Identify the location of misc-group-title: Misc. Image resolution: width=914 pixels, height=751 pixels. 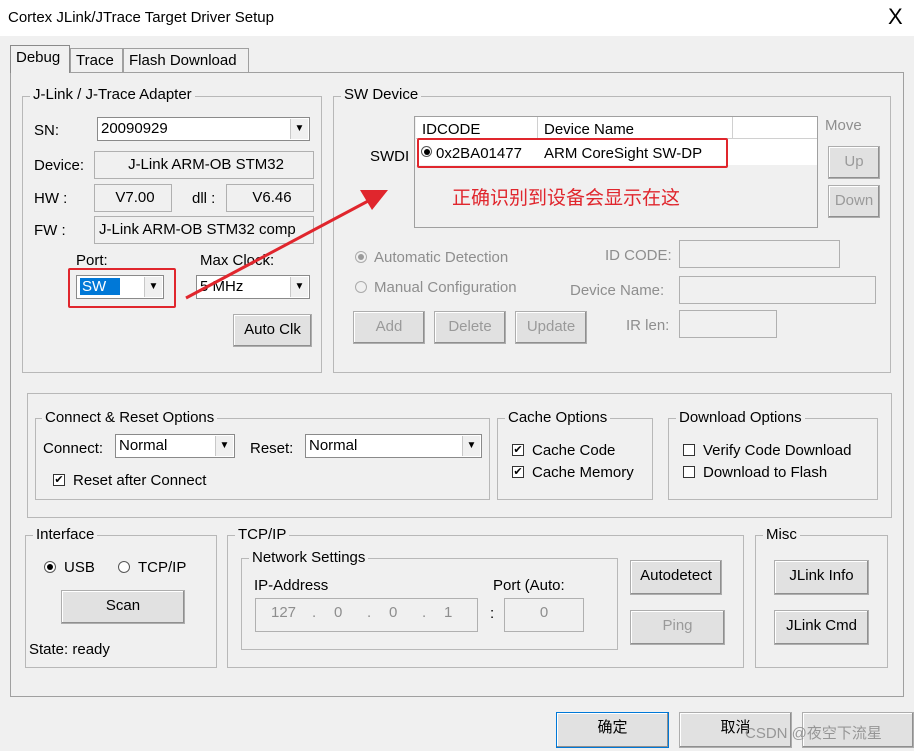
(781, 535).